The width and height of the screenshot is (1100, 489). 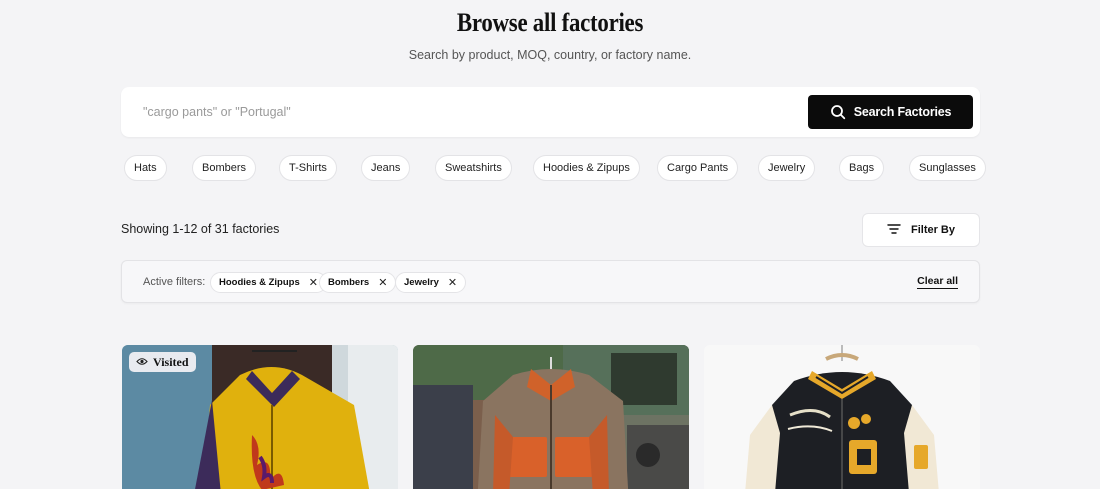 I want to click on active-filter-tag-jewelry: Jewelry ✕, so click(x=431, y=282).